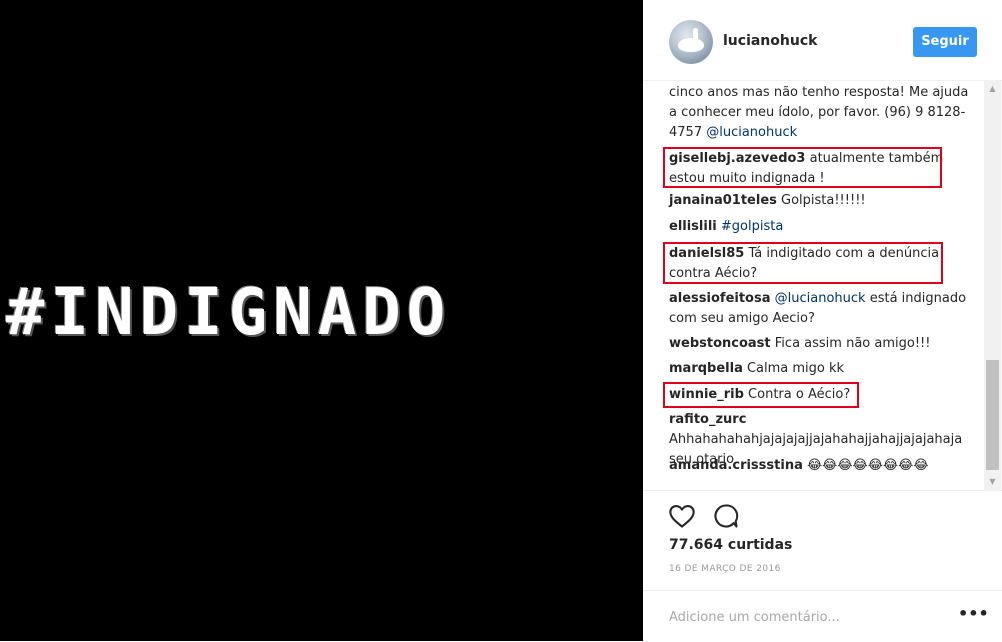 The height and width of the screenshot is (642, 1002). Describe the element at coordinates (770, 41) in the screenshot. I see `username-link: lucianohuck` at that location.